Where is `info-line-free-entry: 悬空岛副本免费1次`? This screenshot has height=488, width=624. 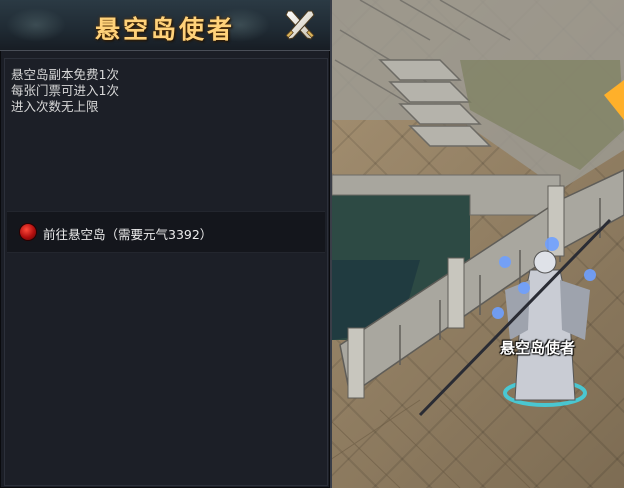
info-line-free-entry: 悬空岛副本免费1次 is located at coordinates (65, 74).